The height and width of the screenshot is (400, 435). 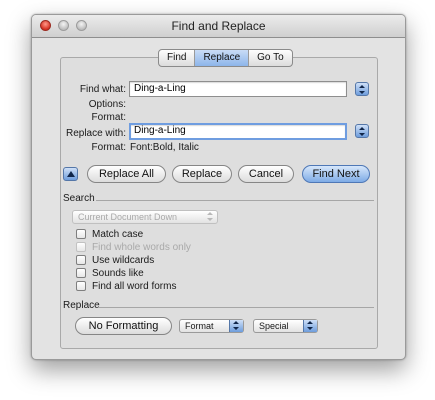 I want to click on sounds-like-checkbox: Sounds like, so click(x=110, y=273).